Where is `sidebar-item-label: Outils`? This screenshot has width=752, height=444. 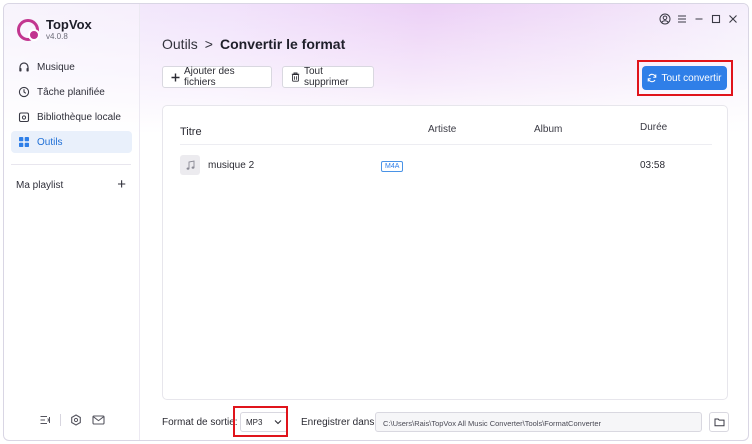
sidebar-item-label: Outils is located at coordinates (50, 142).